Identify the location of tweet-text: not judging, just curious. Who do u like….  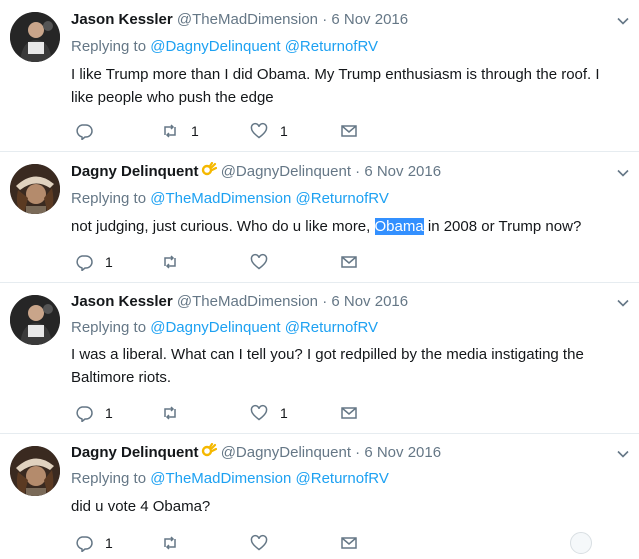
(348, 226).